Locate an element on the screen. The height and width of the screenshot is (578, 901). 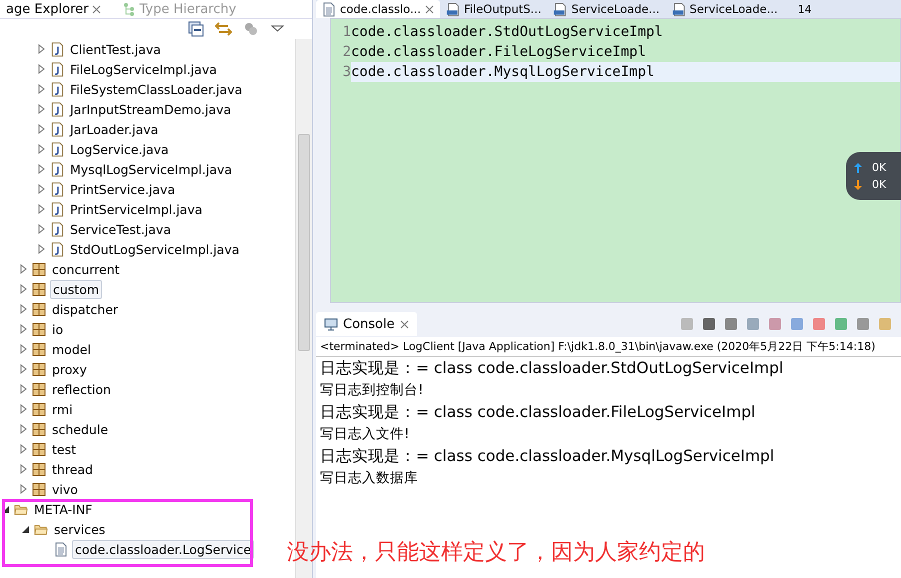
collapse-all-icon is located at coordinates (196, 29).